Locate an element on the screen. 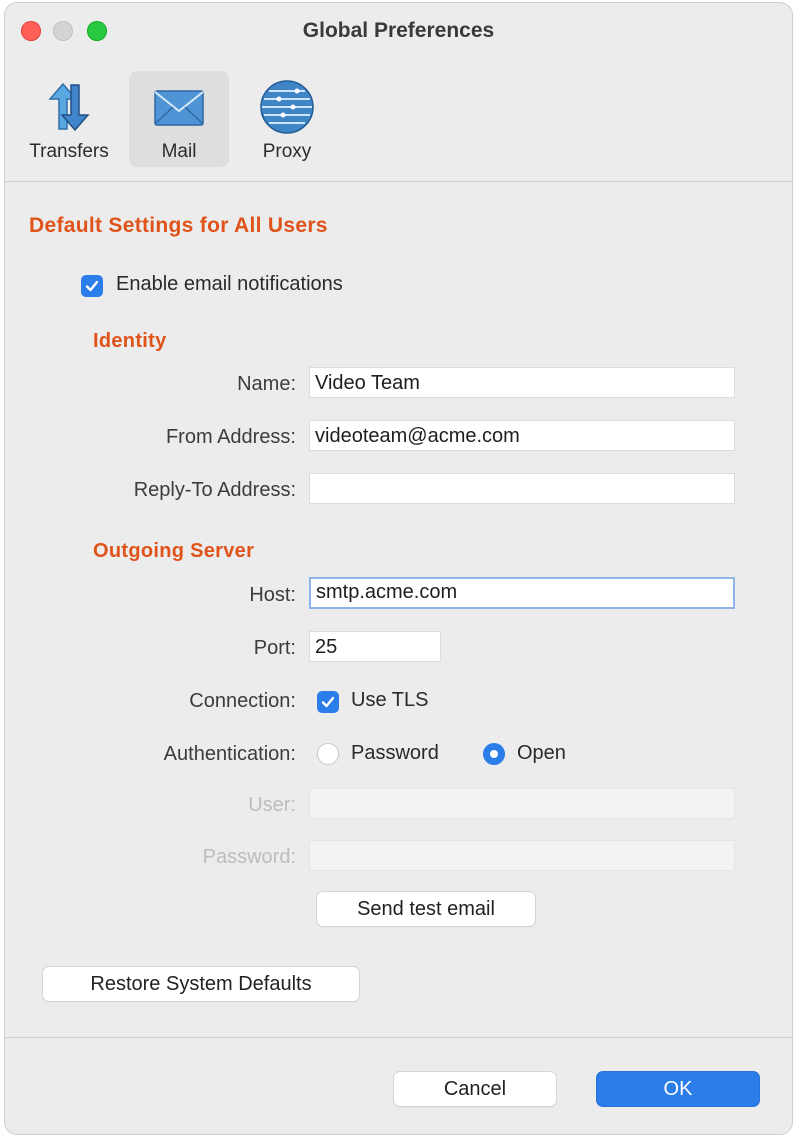 This screenshot has height=1137, width=795. title-bar: Global Preferences is located at coordinates (398, 31).